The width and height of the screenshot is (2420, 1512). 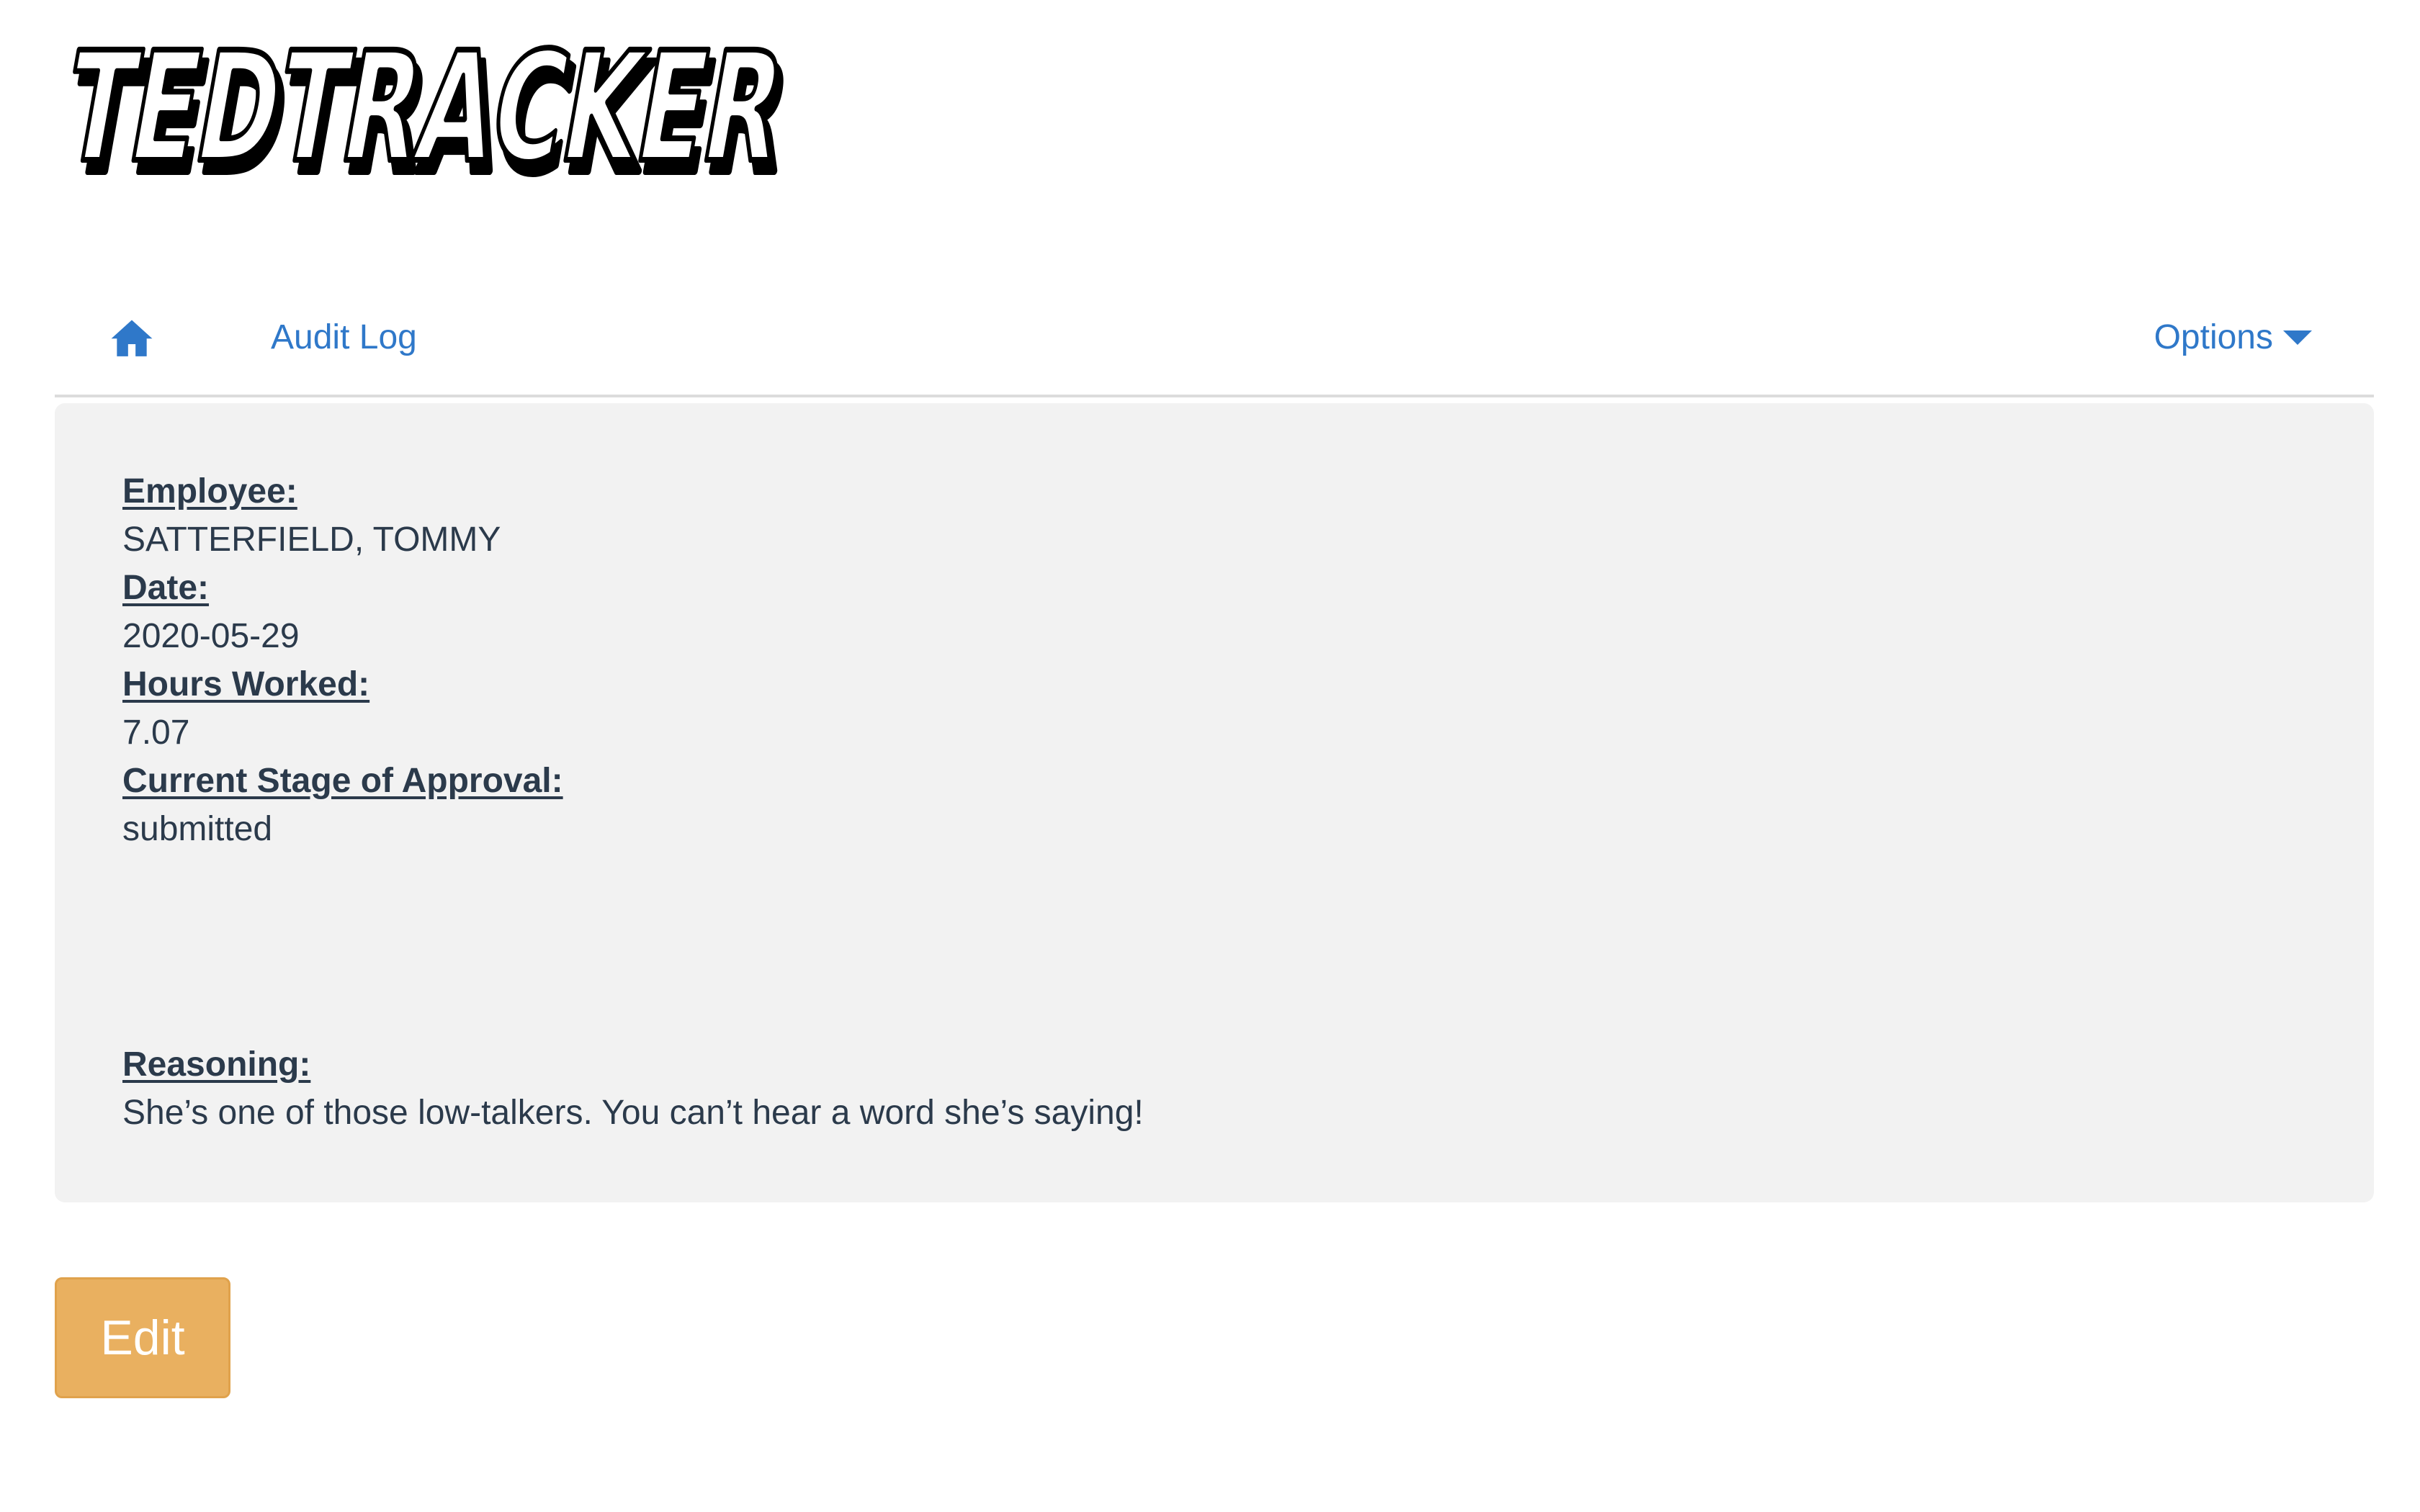 I want to click on caret-down-icon, so click(x=2297, y=337).